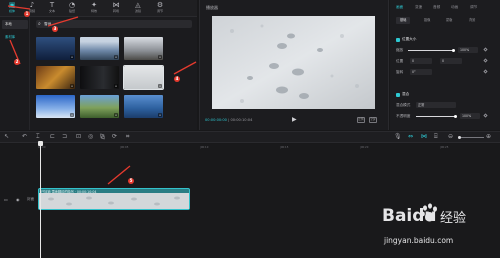 This screenshot has width=500, height=258. I want to click on watermark-url: jingyan.baidu.com, so click(419, 240).